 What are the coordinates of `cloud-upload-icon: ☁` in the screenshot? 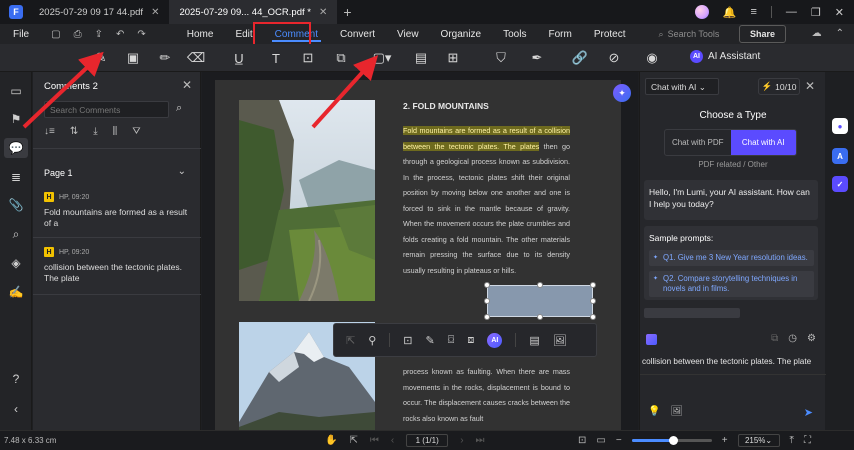 It's located at (817, 33).